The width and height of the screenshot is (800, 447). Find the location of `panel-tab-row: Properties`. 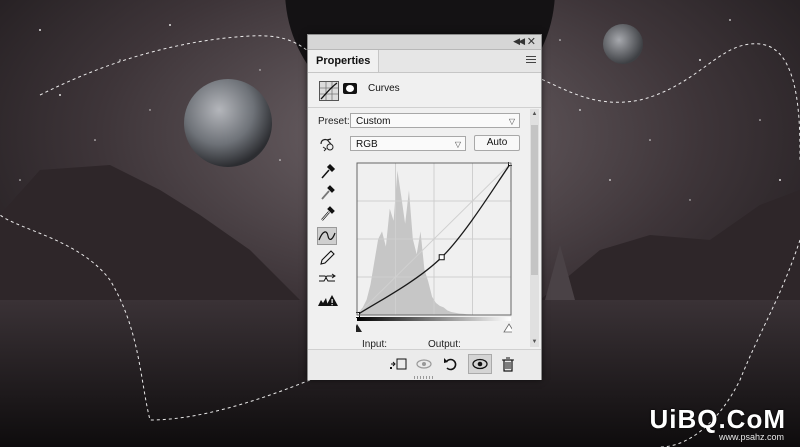

panel-tab-row: Properties is located at coordinates (424, 61).